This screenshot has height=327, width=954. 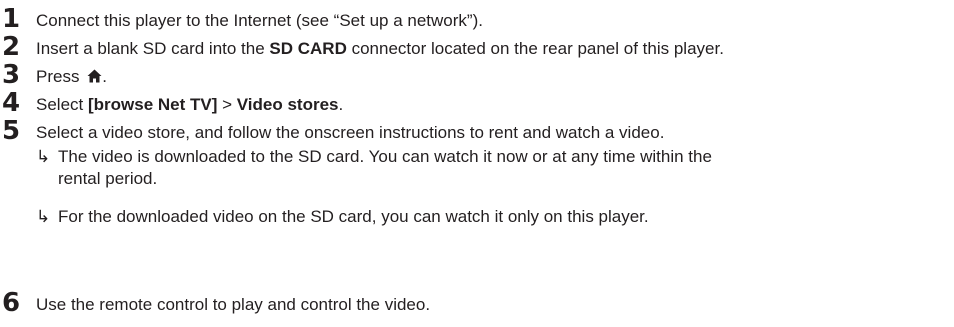 What do you see at coordinates (308, 48) in the screenshot?
I see `sd-card-label: SD CARD` at bounding box center [308, 48].